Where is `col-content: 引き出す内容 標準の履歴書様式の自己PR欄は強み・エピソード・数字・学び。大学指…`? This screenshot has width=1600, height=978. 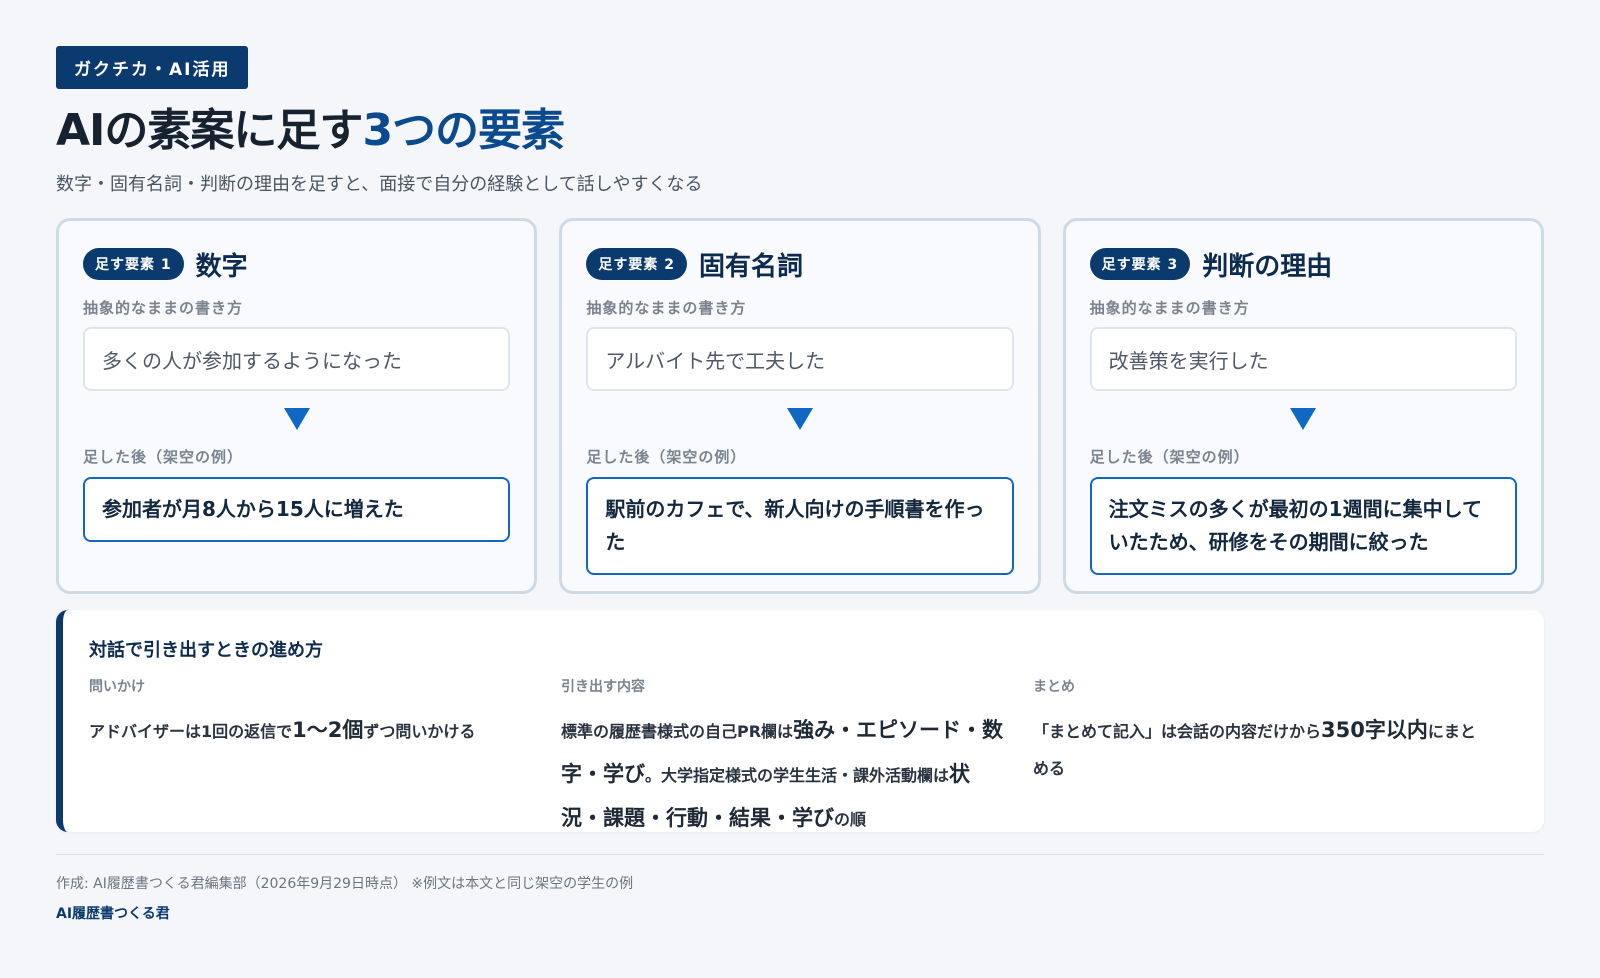 col-content: 引き出す内容 標準の履歴書様式の自己PR欄は強み・エピソード・数字・学び。大学指… is located at coordinates (797, 758).